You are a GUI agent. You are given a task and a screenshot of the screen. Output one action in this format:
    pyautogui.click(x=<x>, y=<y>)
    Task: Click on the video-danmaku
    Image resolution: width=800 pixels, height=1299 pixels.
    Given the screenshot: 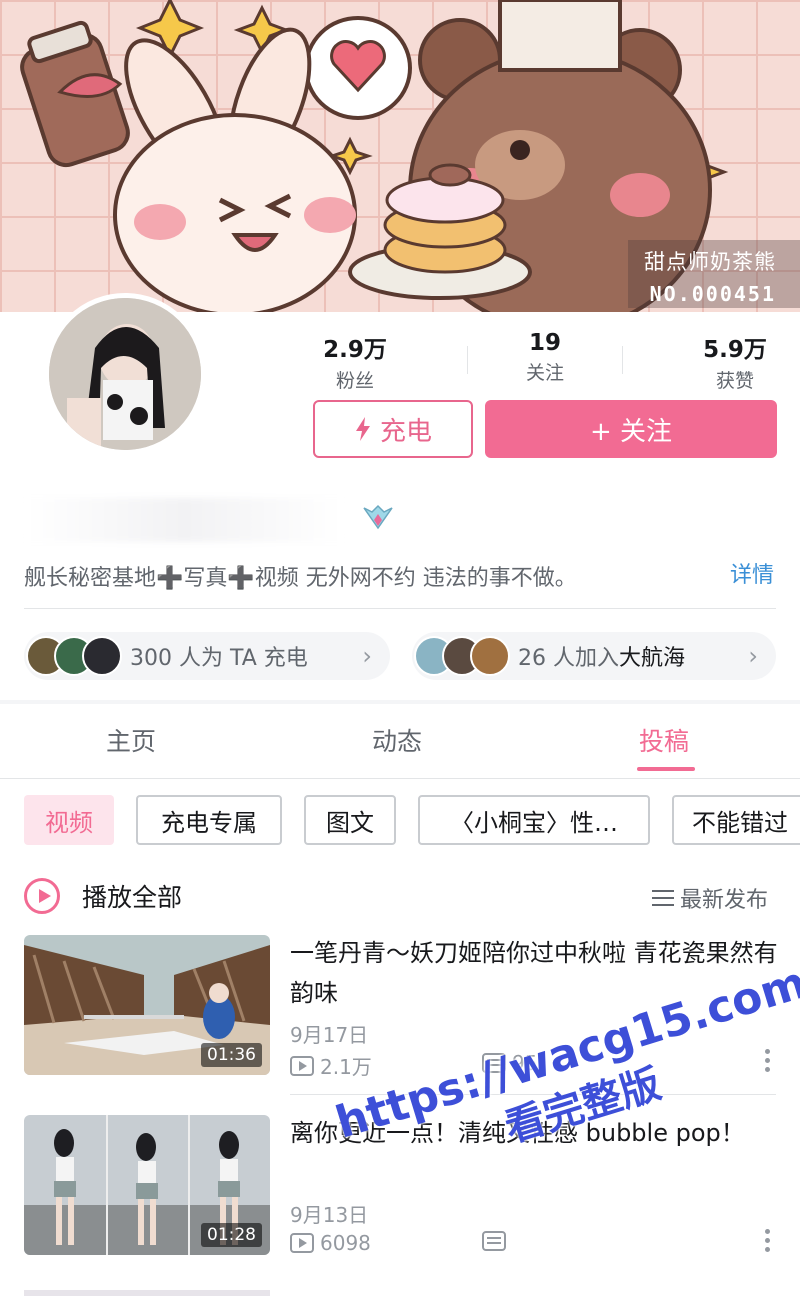 What is the action you would take?
    pyautogui.click(x=497, y=1241)
    